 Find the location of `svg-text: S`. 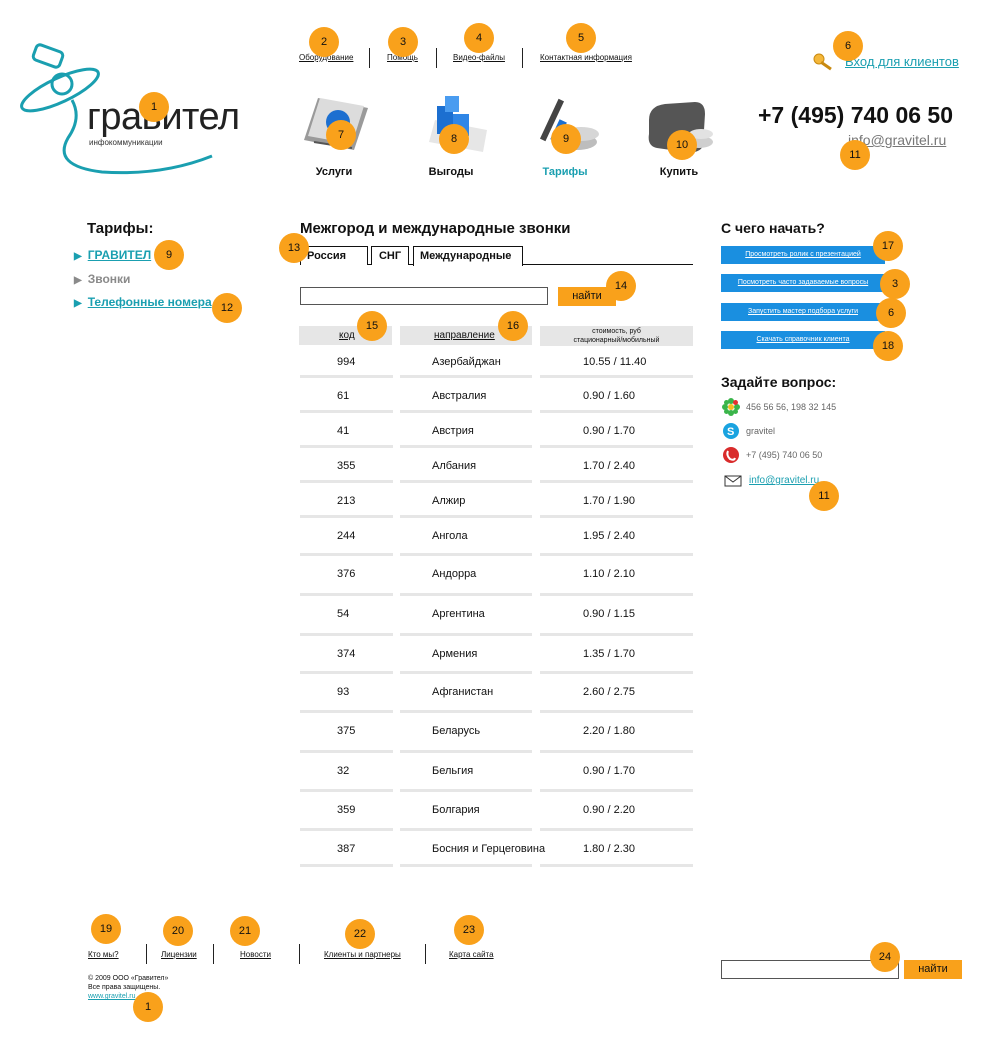

svg-text: S is located at coordinates (730, 432).